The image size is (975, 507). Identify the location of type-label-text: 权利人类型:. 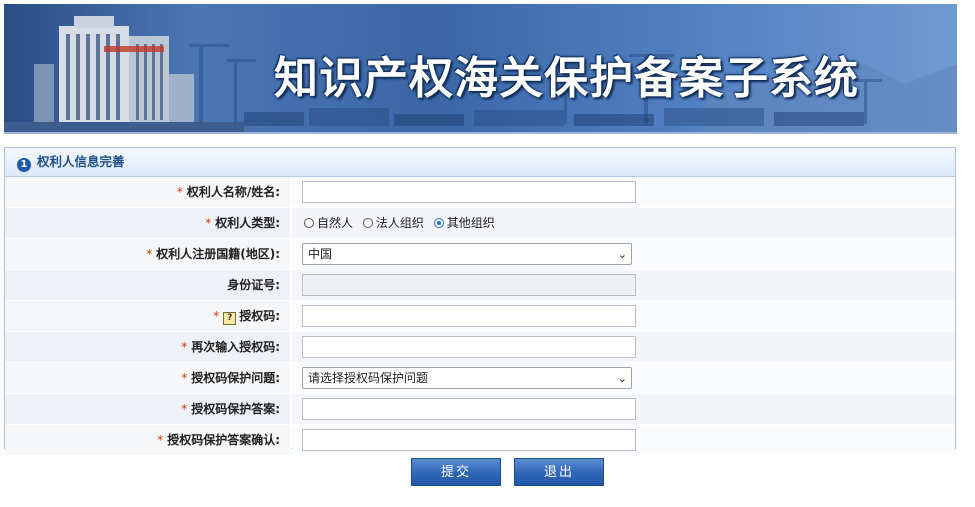
(247, 223).